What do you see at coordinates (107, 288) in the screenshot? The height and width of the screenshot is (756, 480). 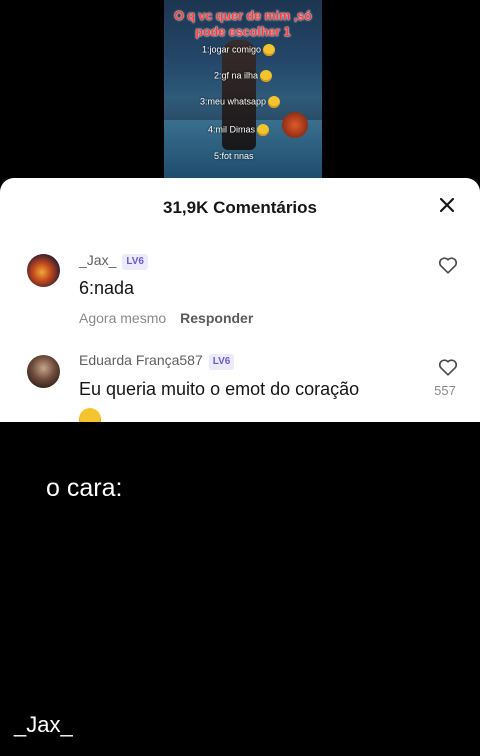 I see `comment-text: 6:nada` at bounding box center [107, 288].